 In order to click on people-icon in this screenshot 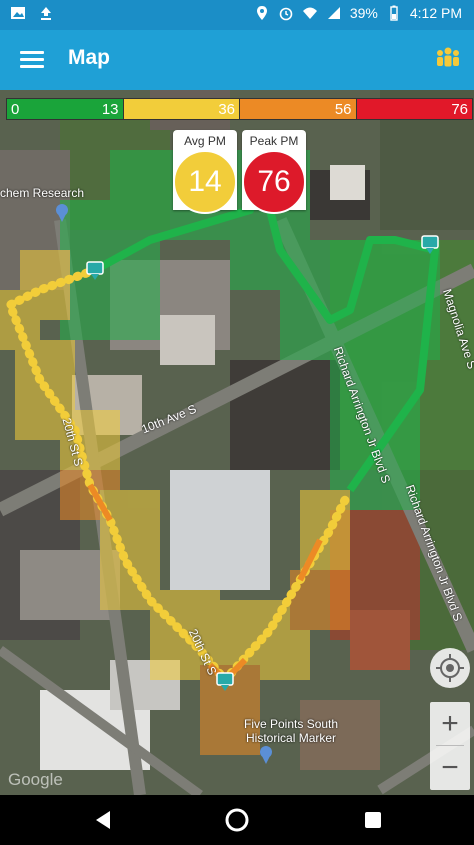, I will do `click(448, 59)`.